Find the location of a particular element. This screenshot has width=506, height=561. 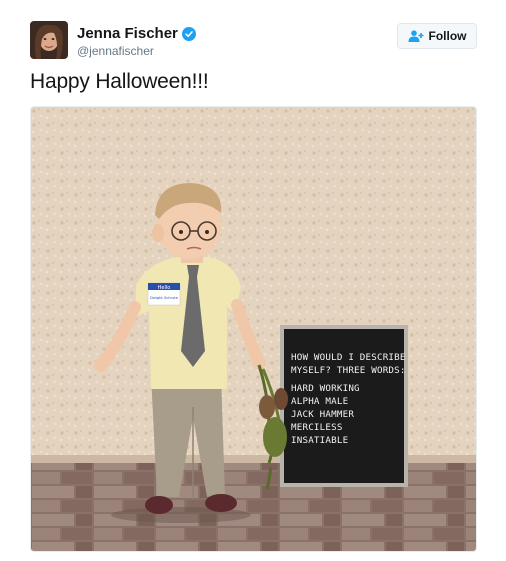

user-name-row: Jenna Fischer is located at coordinates (136, 33).